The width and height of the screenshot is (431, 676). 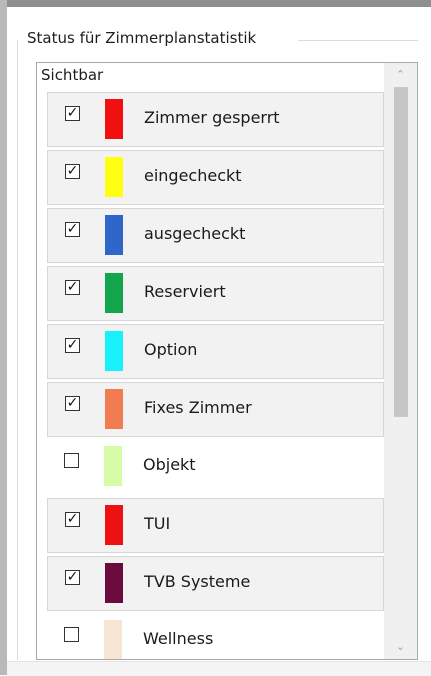 What do you see at coordinates (400, 75) in the screenshot?
I see `chevron-up-icon: ⌃` at bounding box center [400, 75].